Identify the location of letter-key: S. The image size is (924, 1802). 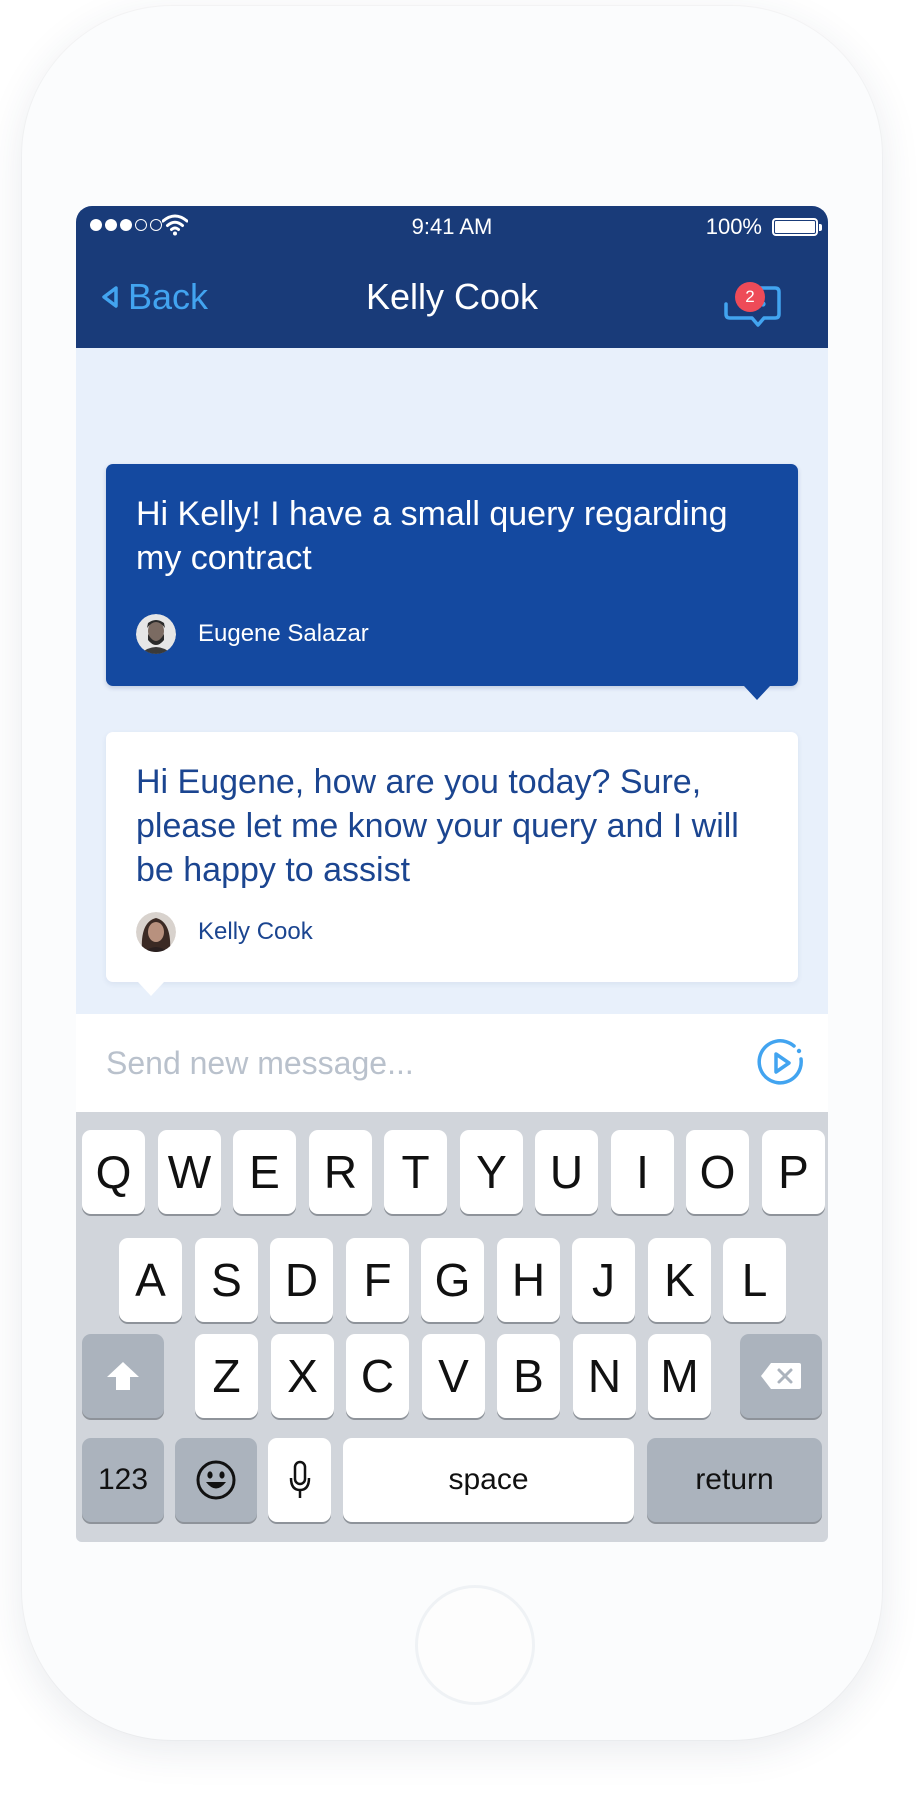
(226, 1280).